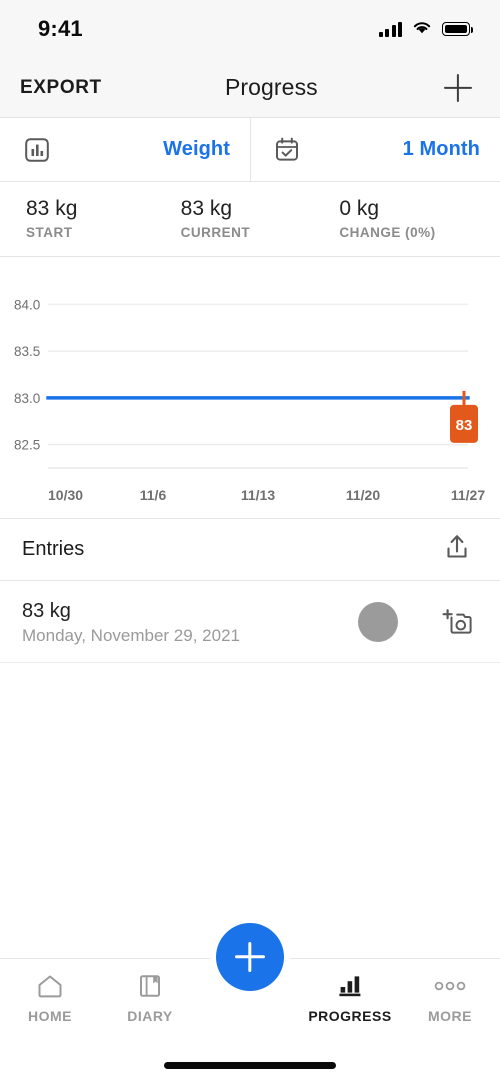 The height and width of the screenshot is (1080, 500). I want to click on wifi-icon, so click(422, 29).